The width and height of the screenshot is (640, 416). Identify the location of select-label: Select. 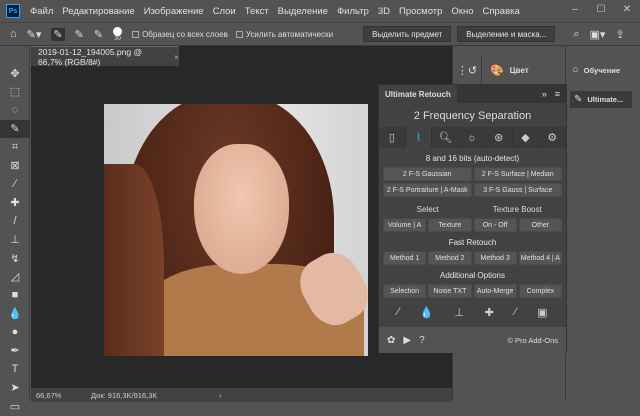
(427, 209).